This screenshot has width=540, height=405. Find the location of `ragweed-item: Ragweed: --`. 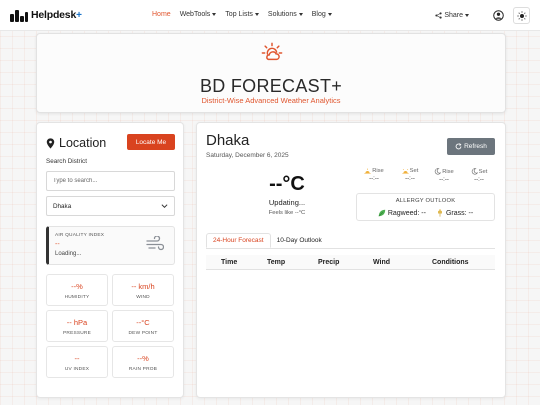

ragweed-item: Ragweed: -- is located at coordinates (402, 213).